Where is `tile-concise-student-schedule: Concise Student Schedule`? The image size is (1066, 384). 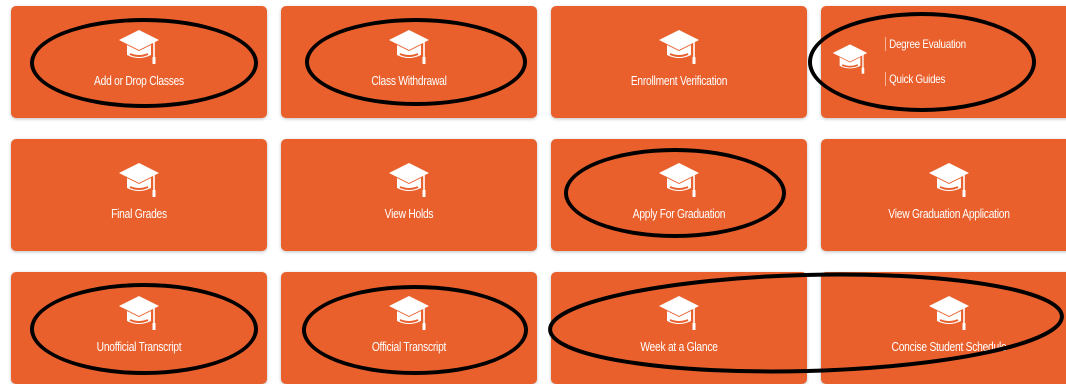
tile-concise-student-schedule: Concise Student Schedule is located at coordinates (943, 328).